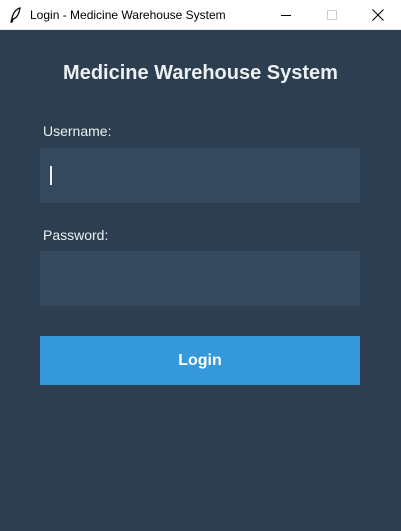 The image size is (401, 531). I want to click on maximize-icon, so click(331, 14).